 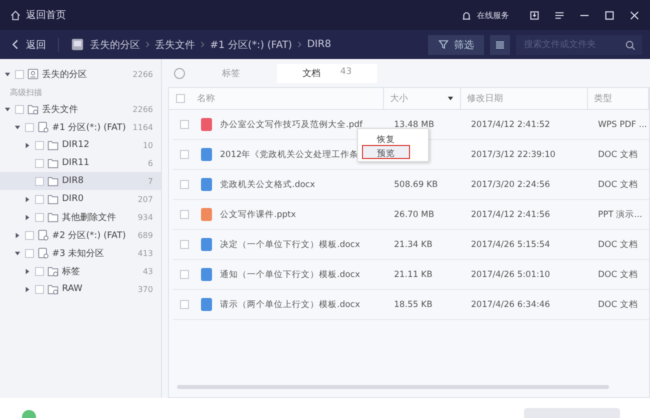 I want to click on menu-item: 恢复, so click(x=393, y=138).